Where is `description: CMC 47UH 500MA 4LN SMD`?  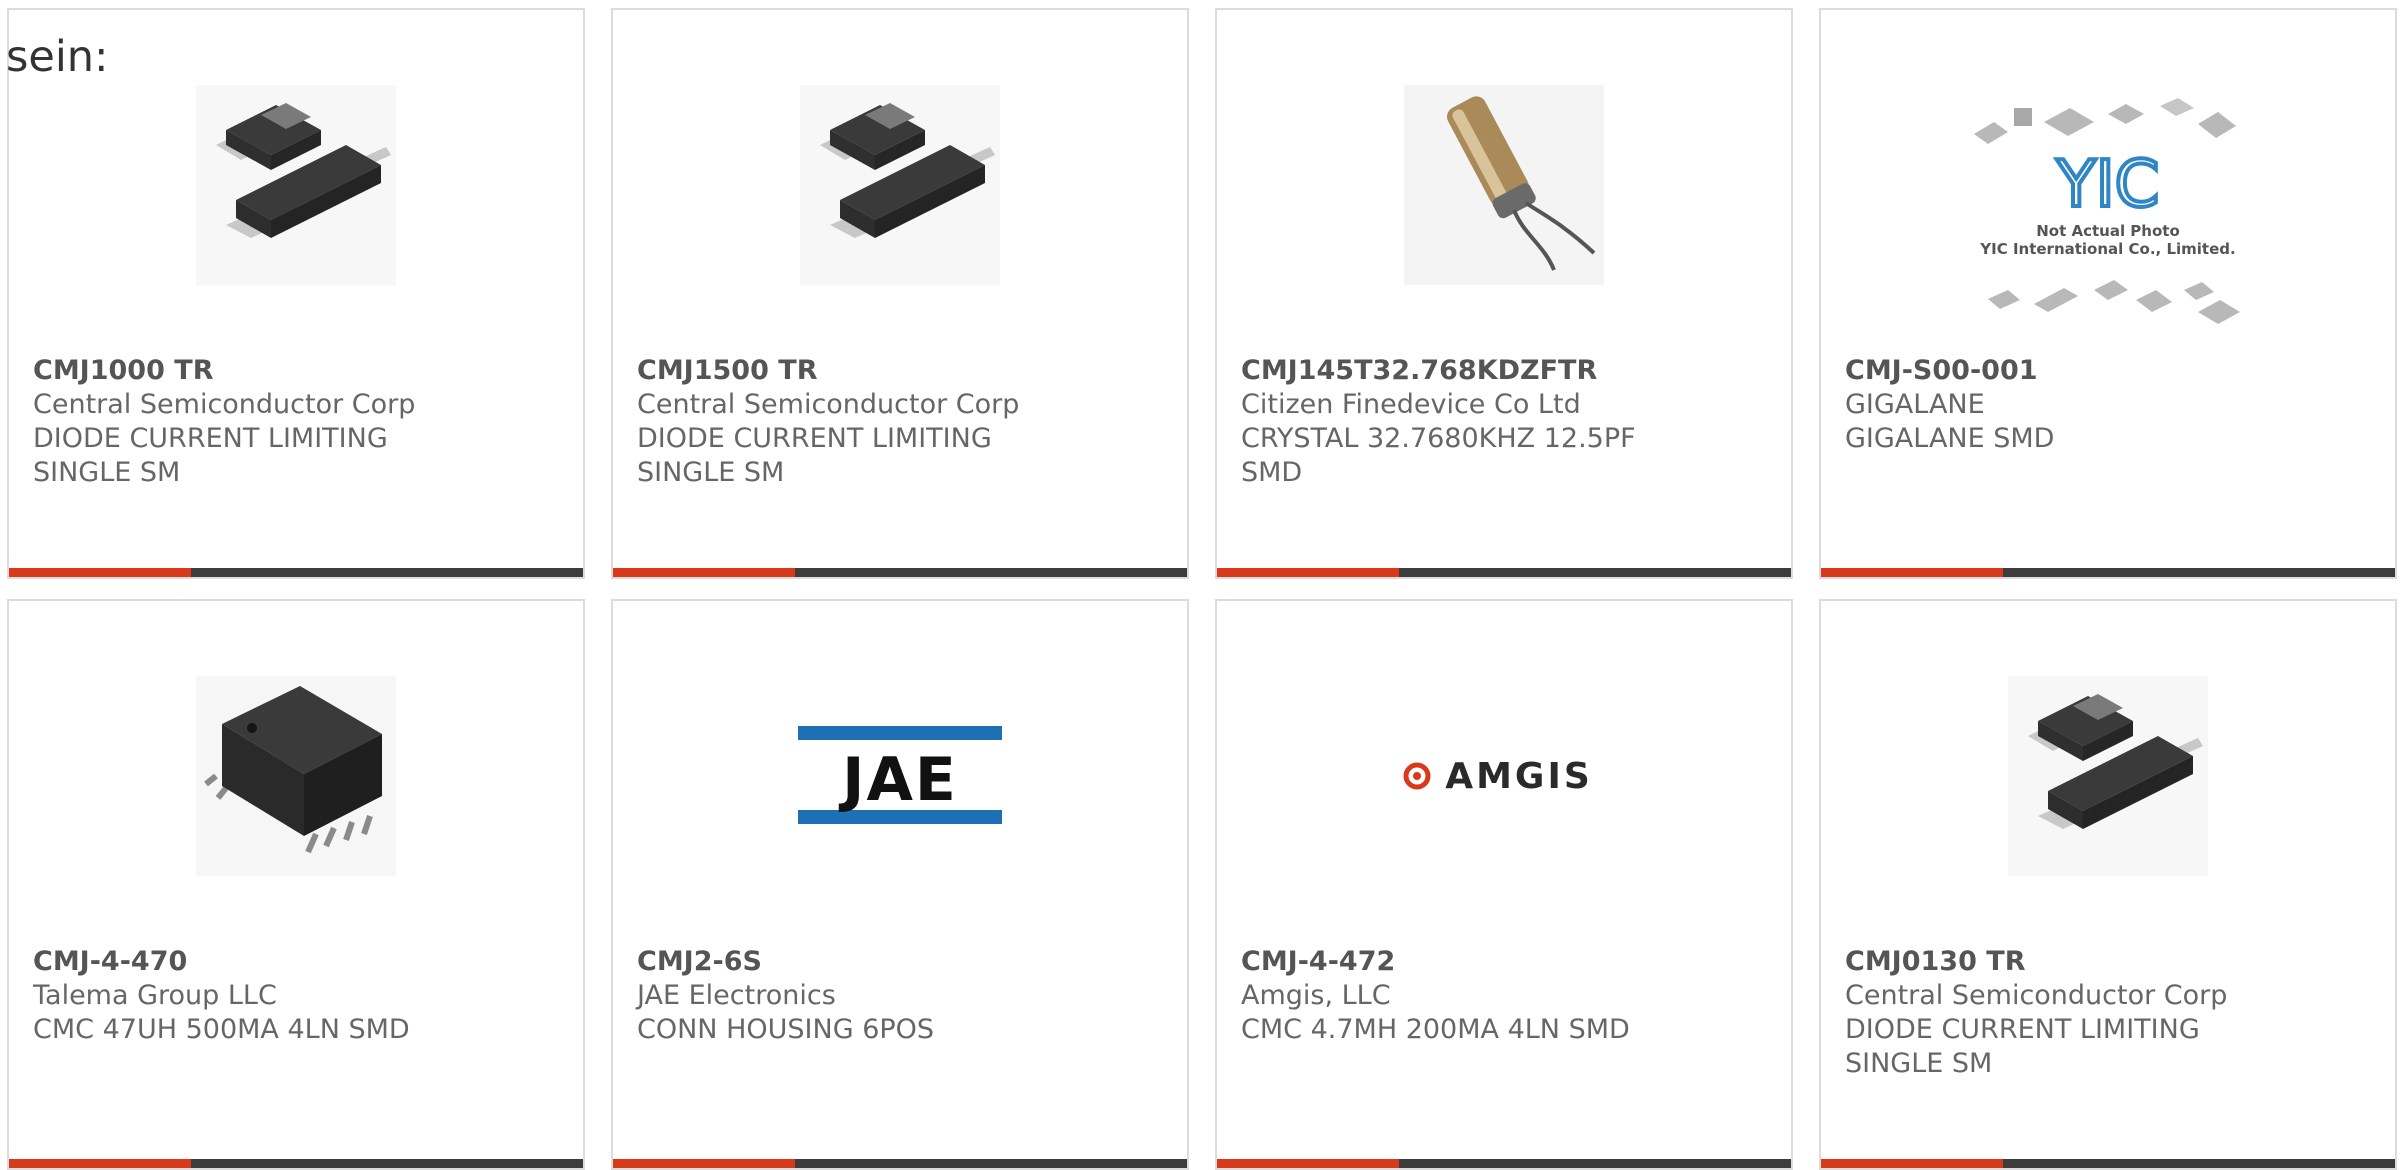
description: CMC 47UH 500MA 4LN SMD is located at coordinates (221, 1029).